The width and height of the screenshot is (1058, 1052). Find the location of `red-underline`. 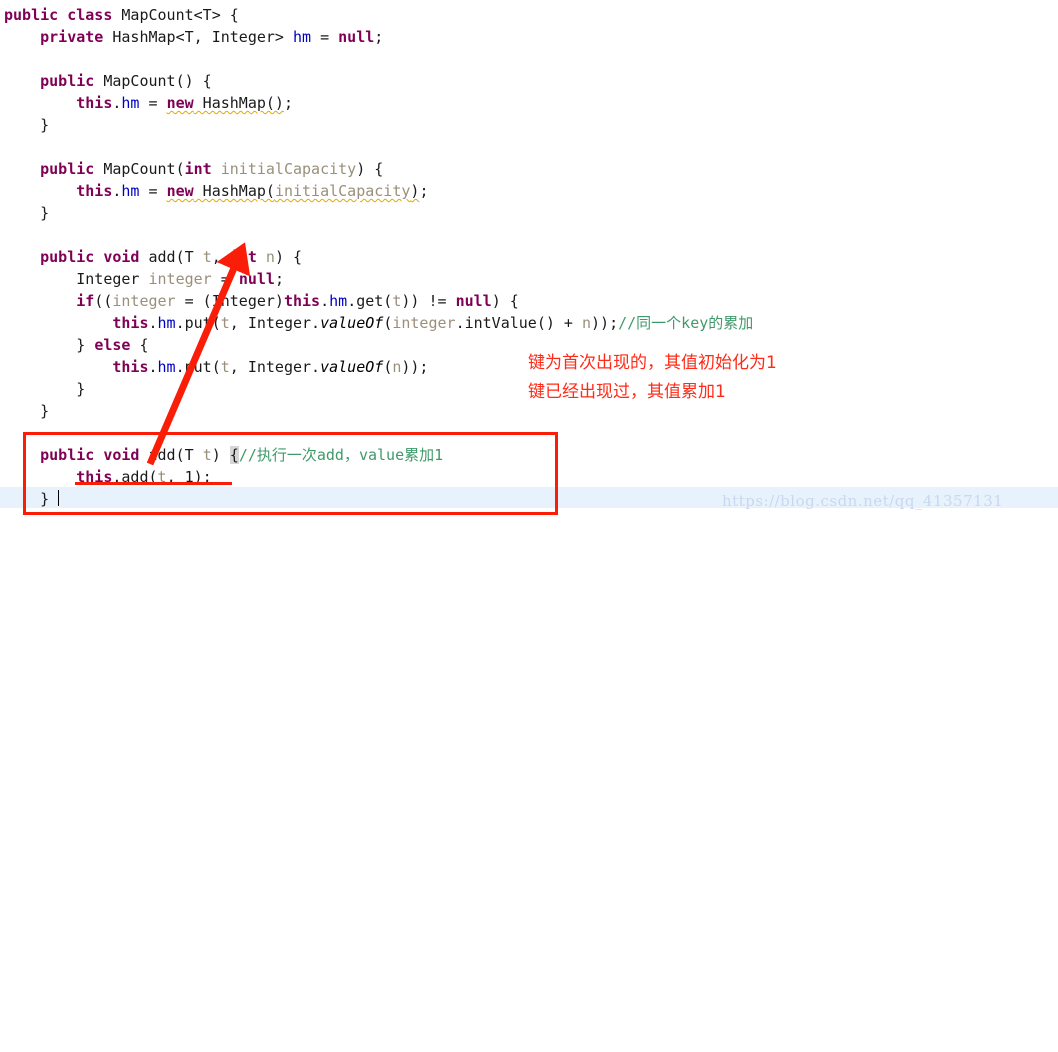

red-underline is located at coordinates (153, 483).